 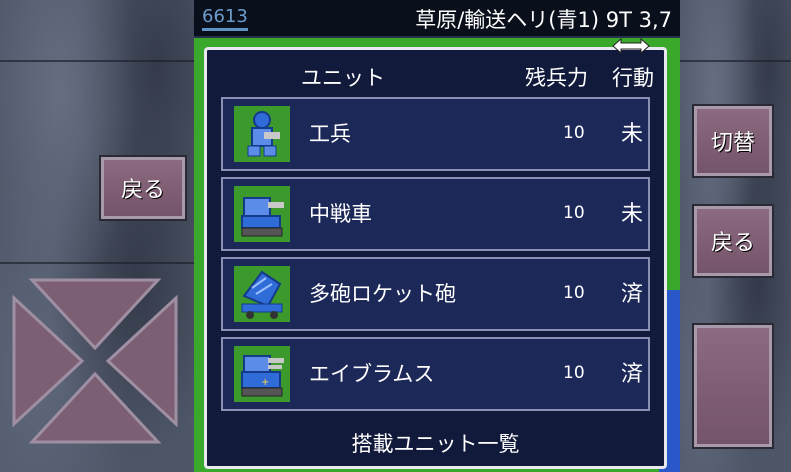 I want to click on unit-row: 中戦車 10 未, so click(x=435, y=214).